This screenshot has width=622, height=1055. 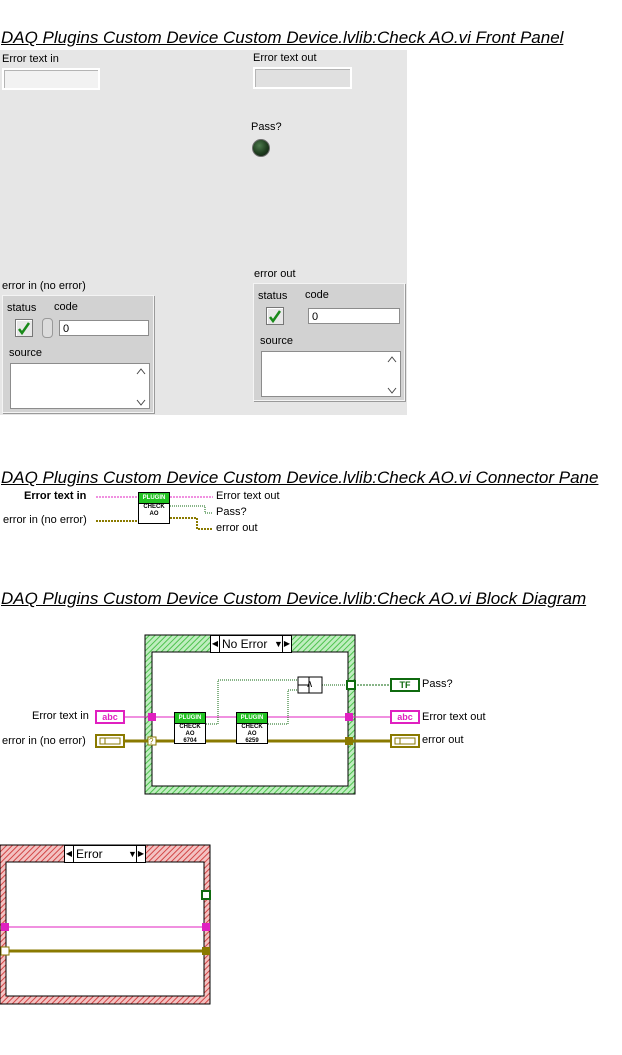 I want to click on pass-label: Pass?, so click(x=266, y=127).